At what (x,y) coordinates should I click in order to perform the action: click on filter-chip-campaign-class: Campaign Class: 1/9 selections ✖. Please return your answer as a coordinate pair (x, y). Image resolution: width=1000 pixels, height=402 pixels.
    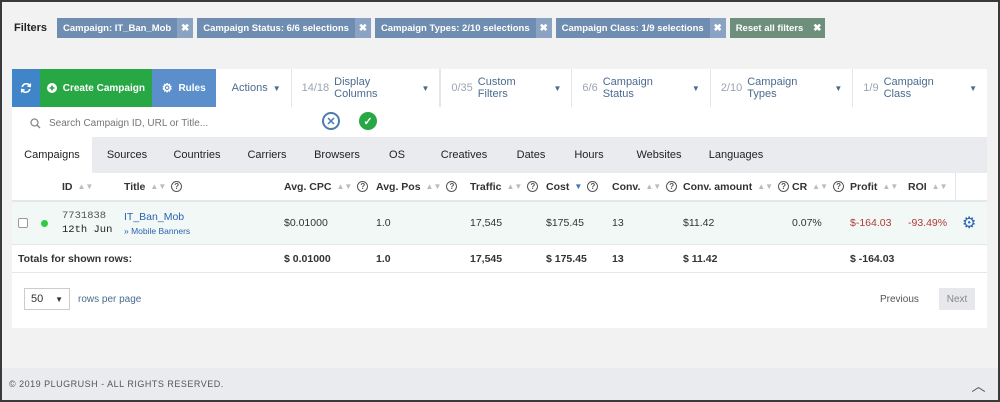
    Looking at the image, I should click on (640, 28).